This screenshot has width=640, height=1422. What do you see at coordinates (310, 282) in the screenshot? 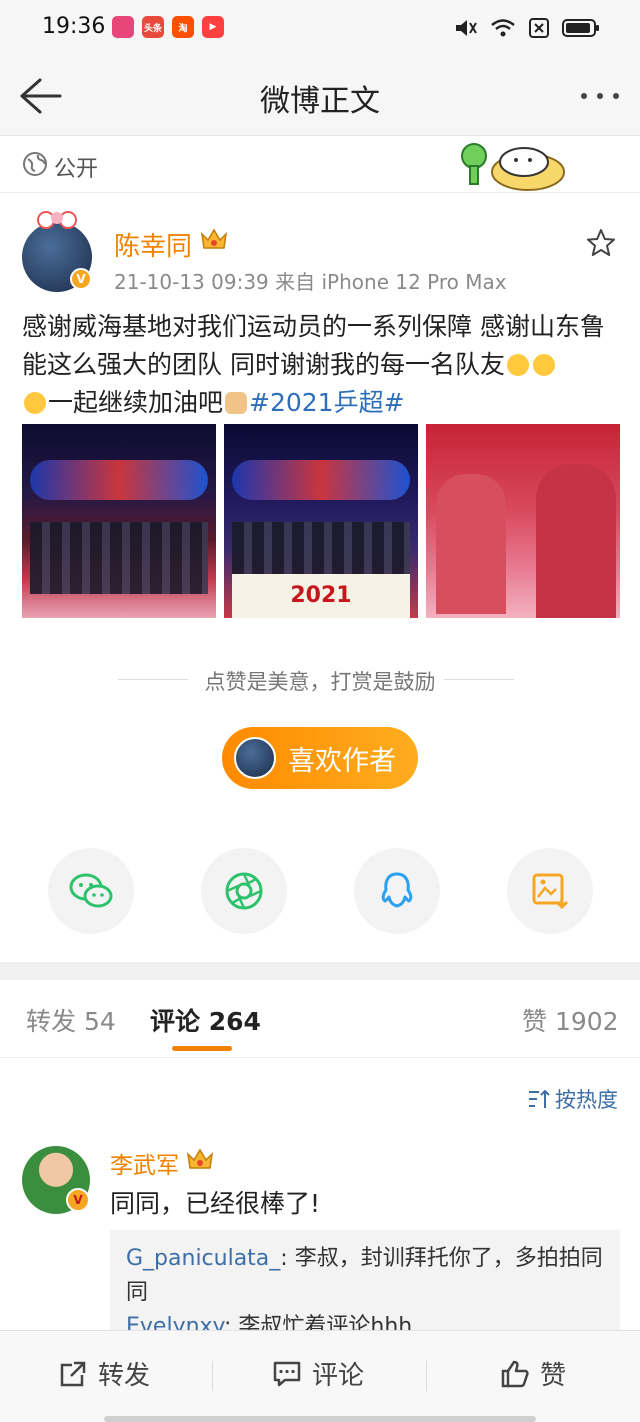
I see `post-timestamp-source: 21-10-13 09:39 来自 iPhone 12 Pro Max` at bounding box center [310, 282].